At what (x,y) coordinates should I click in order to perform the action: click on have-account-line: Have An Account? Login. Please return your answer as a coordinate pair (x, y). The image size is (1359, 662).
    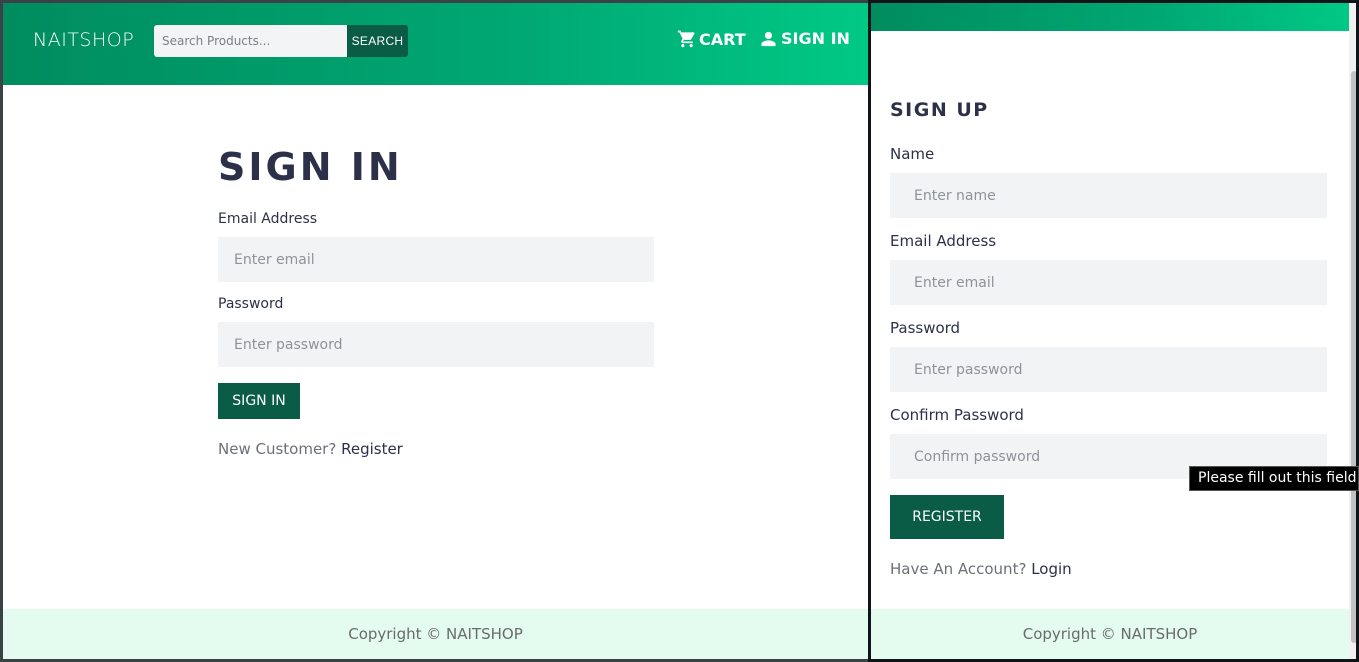
    Looking at the image, I should click on (981, 569).